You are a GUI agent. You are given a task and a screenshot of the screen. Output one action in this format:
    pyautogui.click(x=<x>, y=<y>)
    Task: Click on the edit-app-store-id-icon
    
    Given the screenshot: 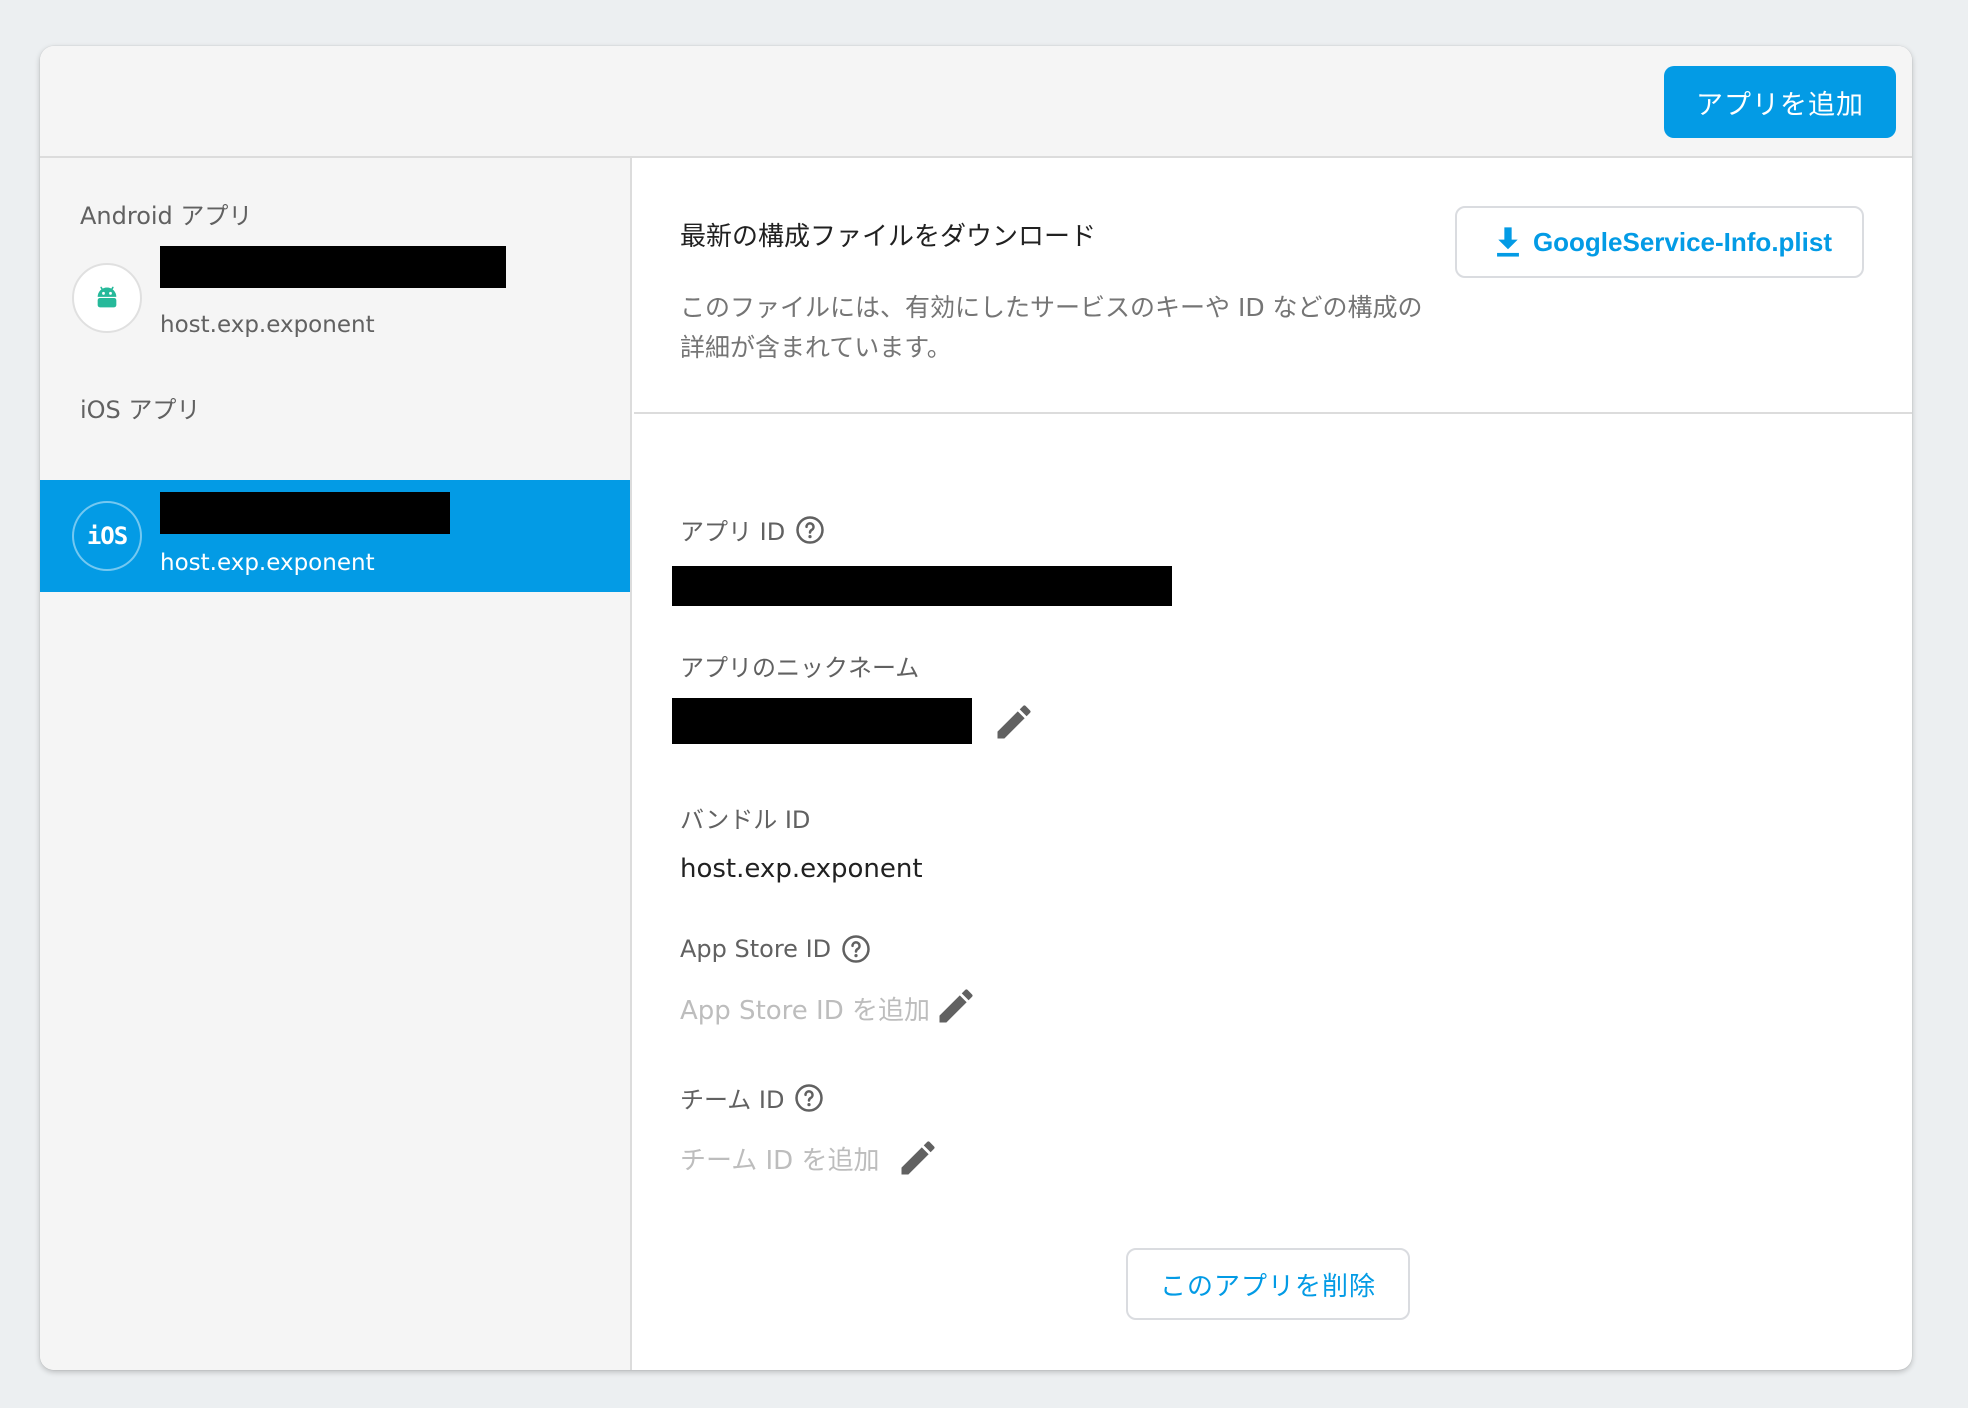 What is the action you would take?
    pyautogui.click(x=956, y=1006)
    